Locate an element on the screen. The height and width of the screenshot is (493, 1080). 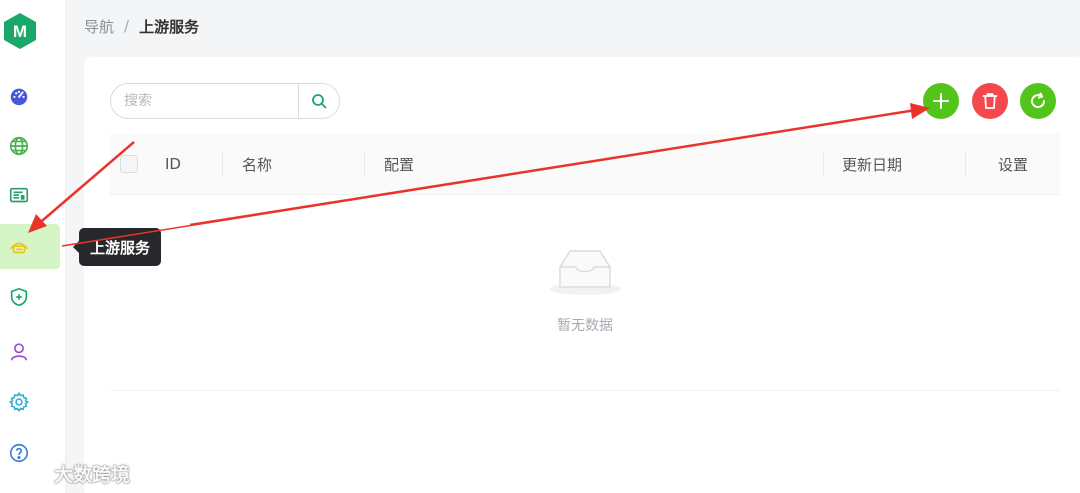
watermark: 大数跨境 is located at coordinates (69, 473).